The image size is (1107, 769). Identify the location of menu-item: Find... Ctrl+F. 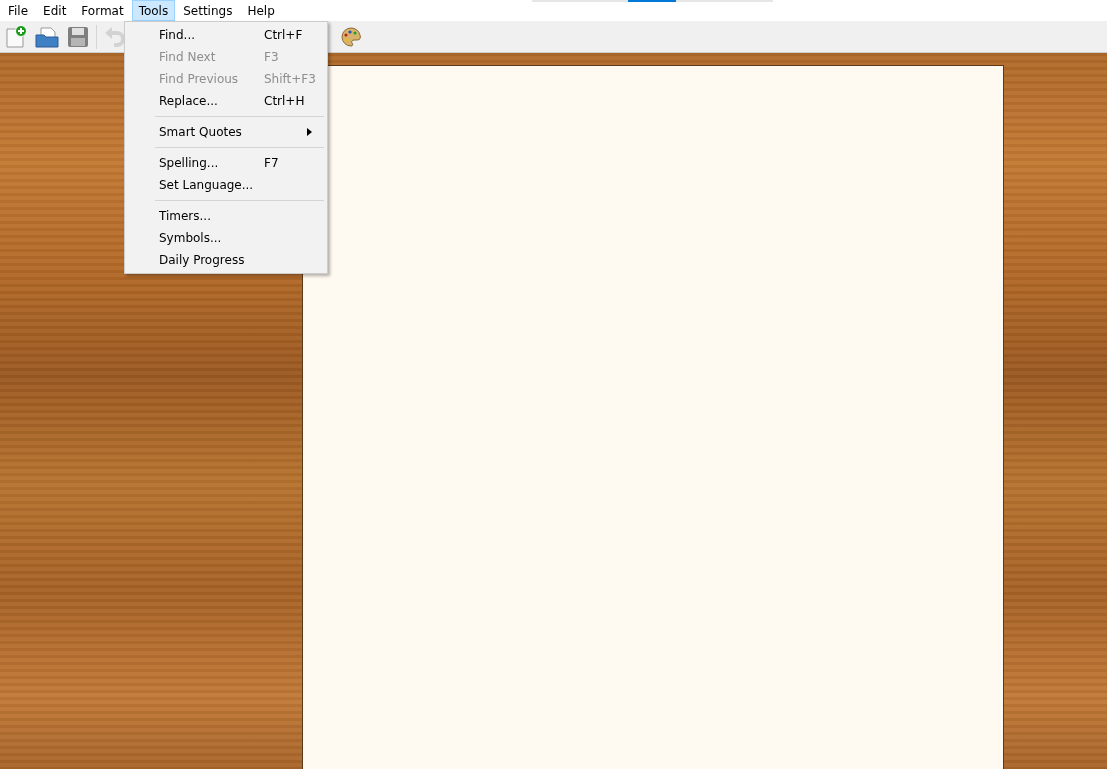
(226, 35).